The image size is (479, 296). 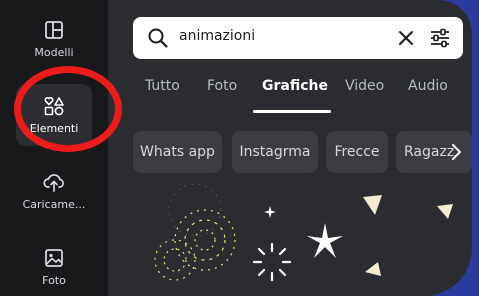 I want to click on search-input: animazioni, so click(x=217, y=36).